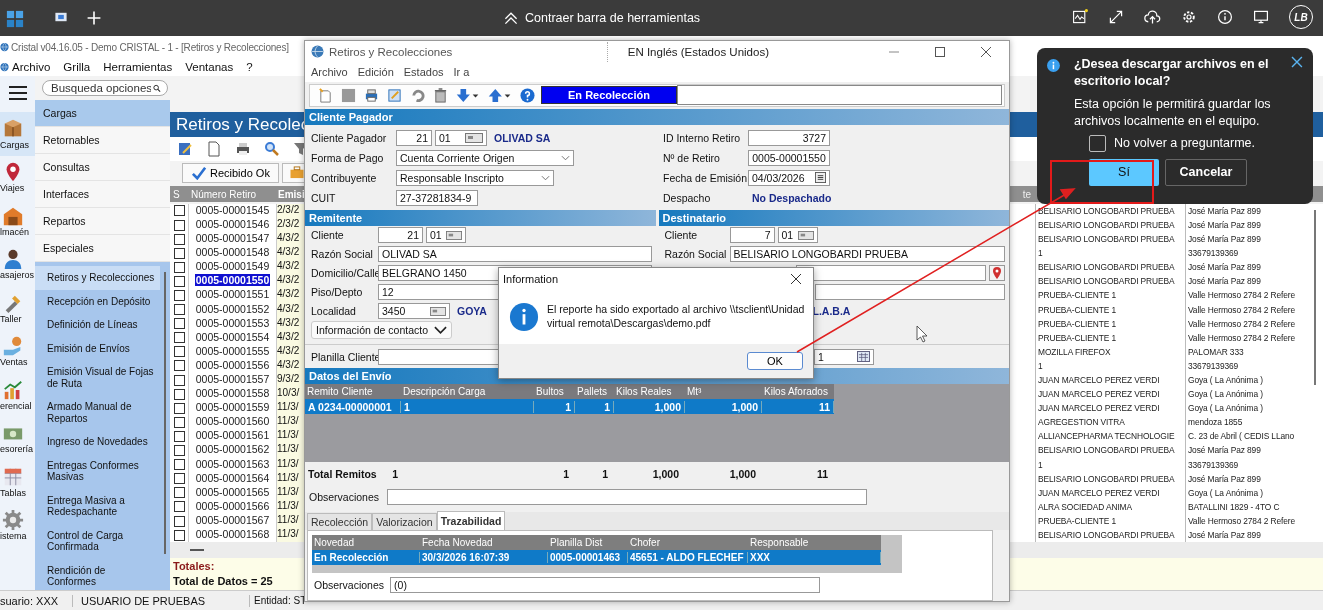  Describe the element at coordinates (150, 47) in the screenshot. I see `window-title: Cristal v04.16.05 - Demo CRISTAL - 1 - [Retiros y Recolecciones]` at that location.